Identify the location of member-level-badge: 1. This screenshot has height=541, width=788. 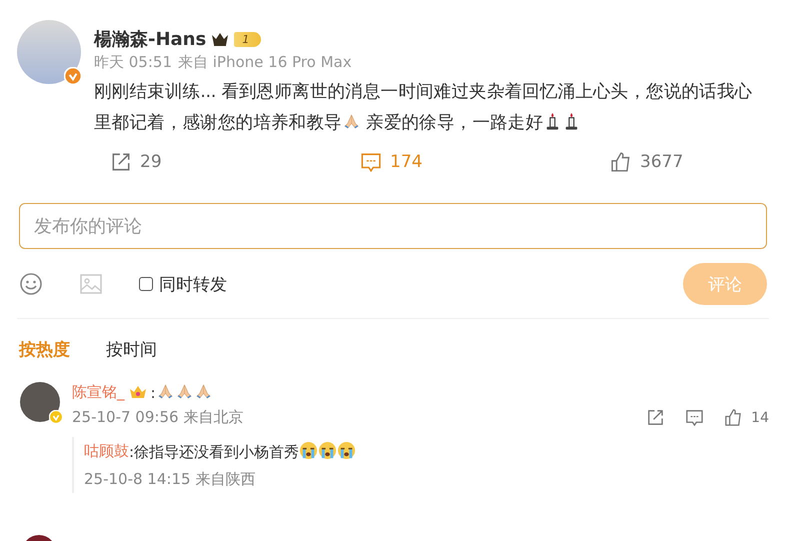
(248, 39).